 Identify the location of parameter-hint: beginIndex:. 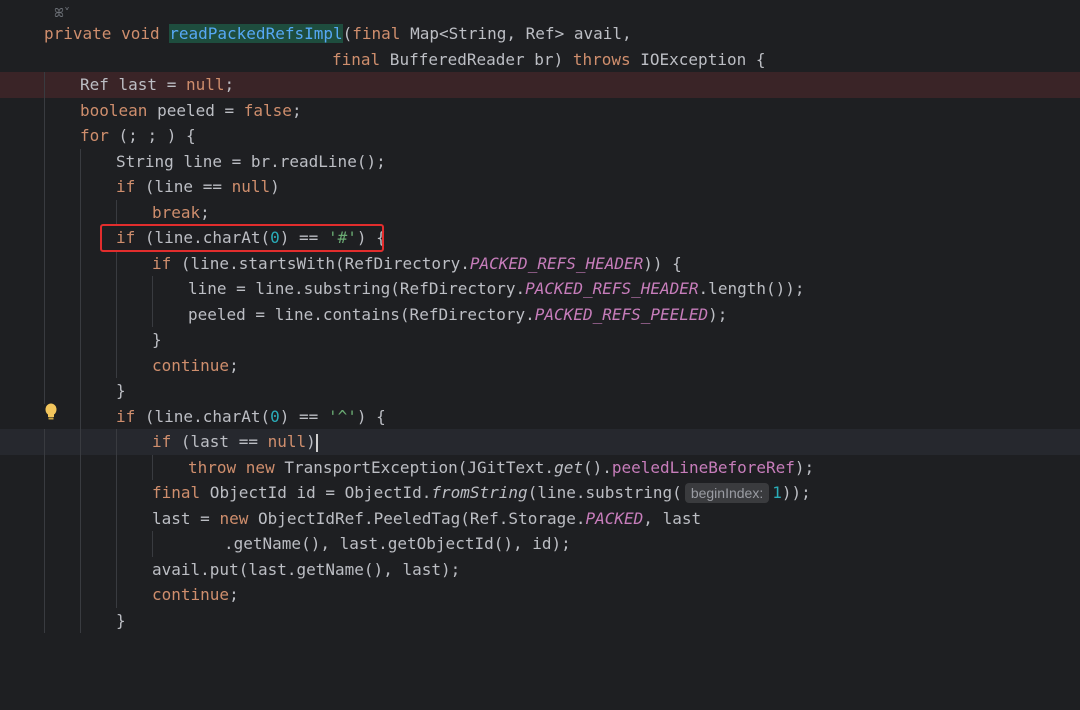
(727, 493).